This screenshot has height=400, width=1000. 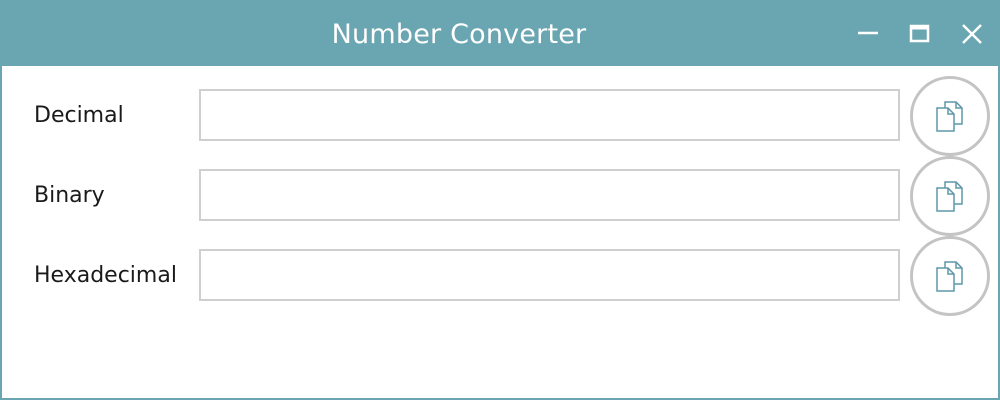 I want to click on close-button, so click(x=972, y=34).